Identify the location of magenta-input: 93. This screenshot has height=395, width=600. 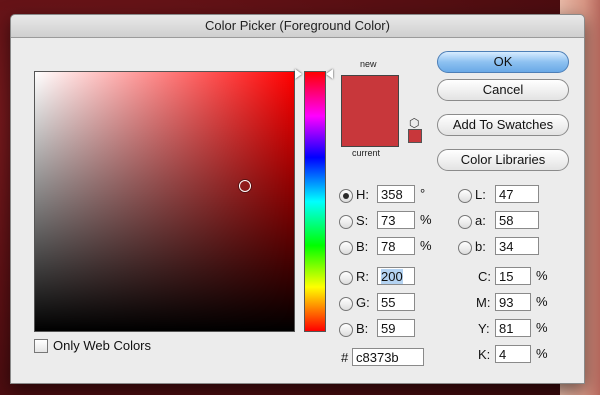
(513, 302).